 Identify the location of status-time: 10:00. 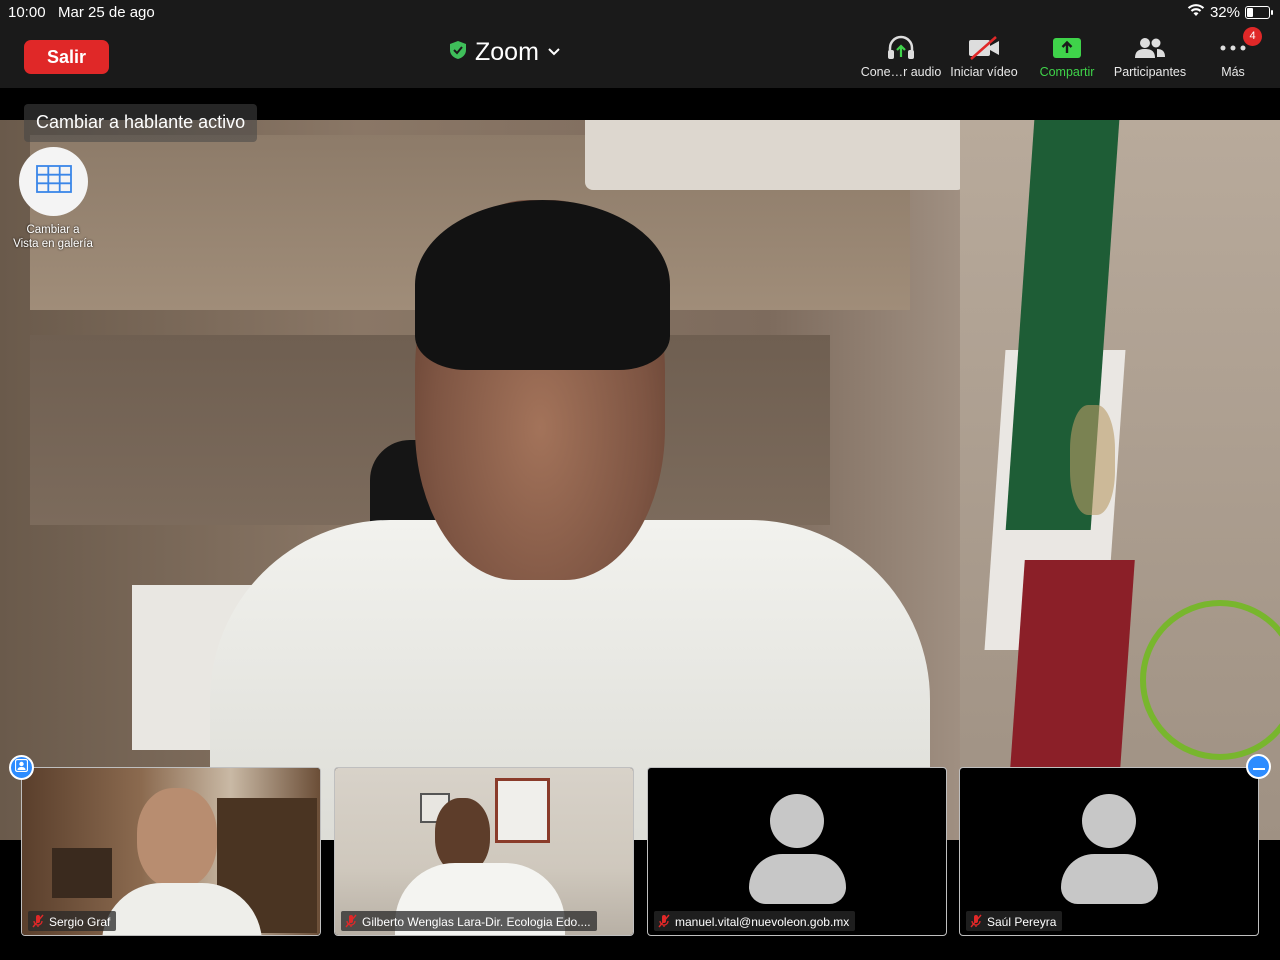
(27, 12).